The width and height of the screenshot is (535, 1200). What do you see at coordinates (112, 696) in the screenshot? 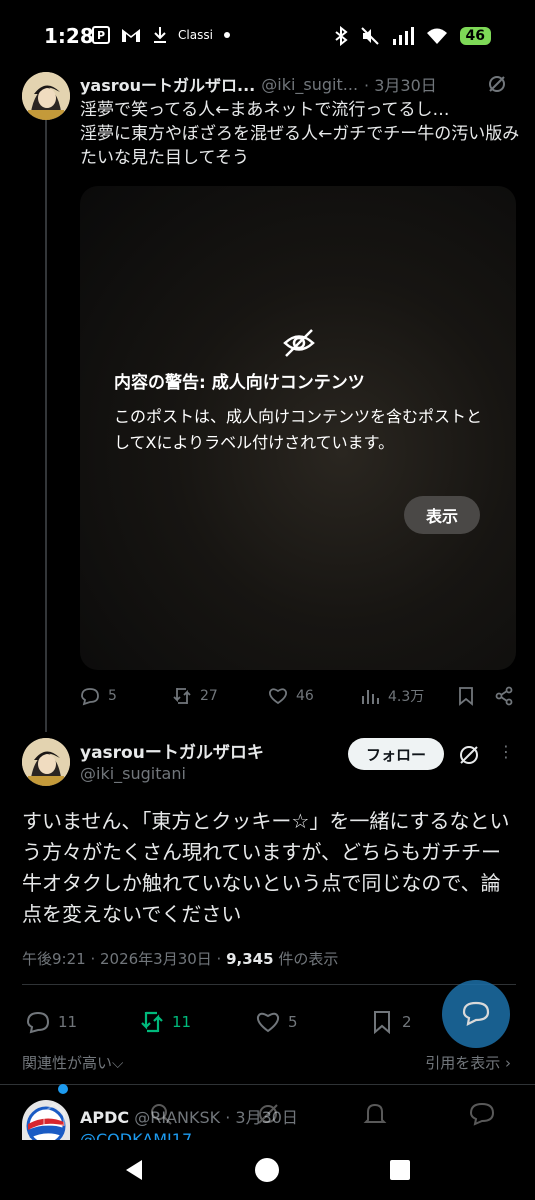
I see `post1-reply-count: 5` at bounding box center [112, 696].